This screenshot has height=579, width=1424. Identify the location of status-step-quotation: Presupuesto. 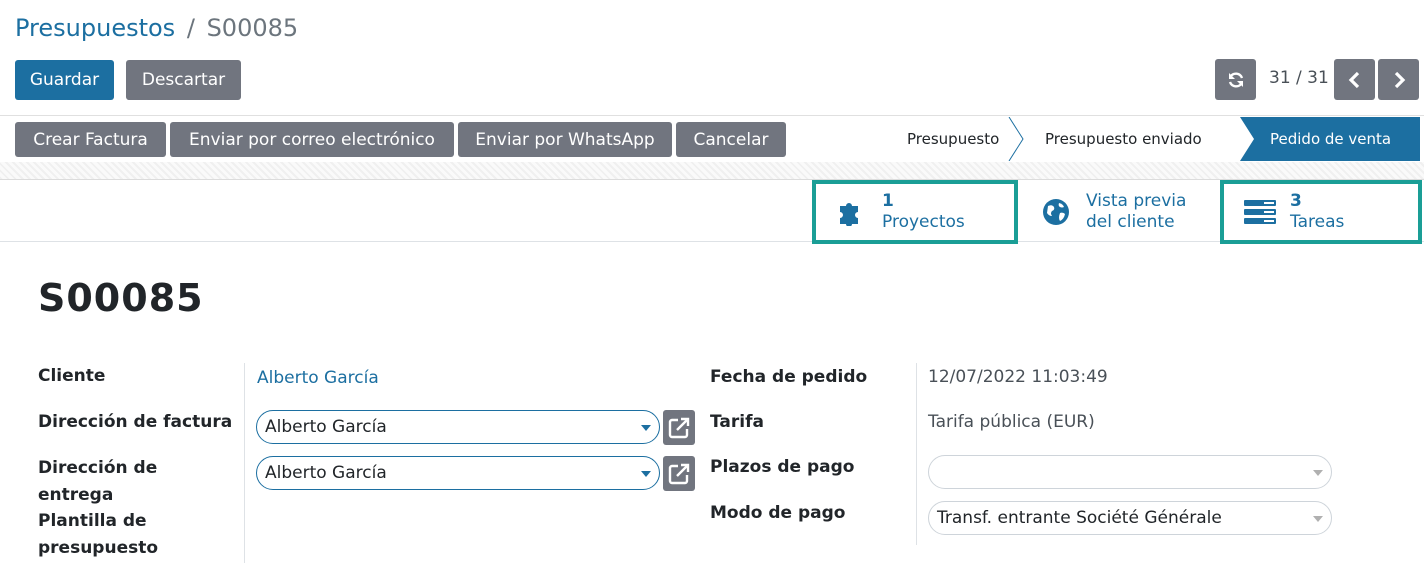
(954, 139).